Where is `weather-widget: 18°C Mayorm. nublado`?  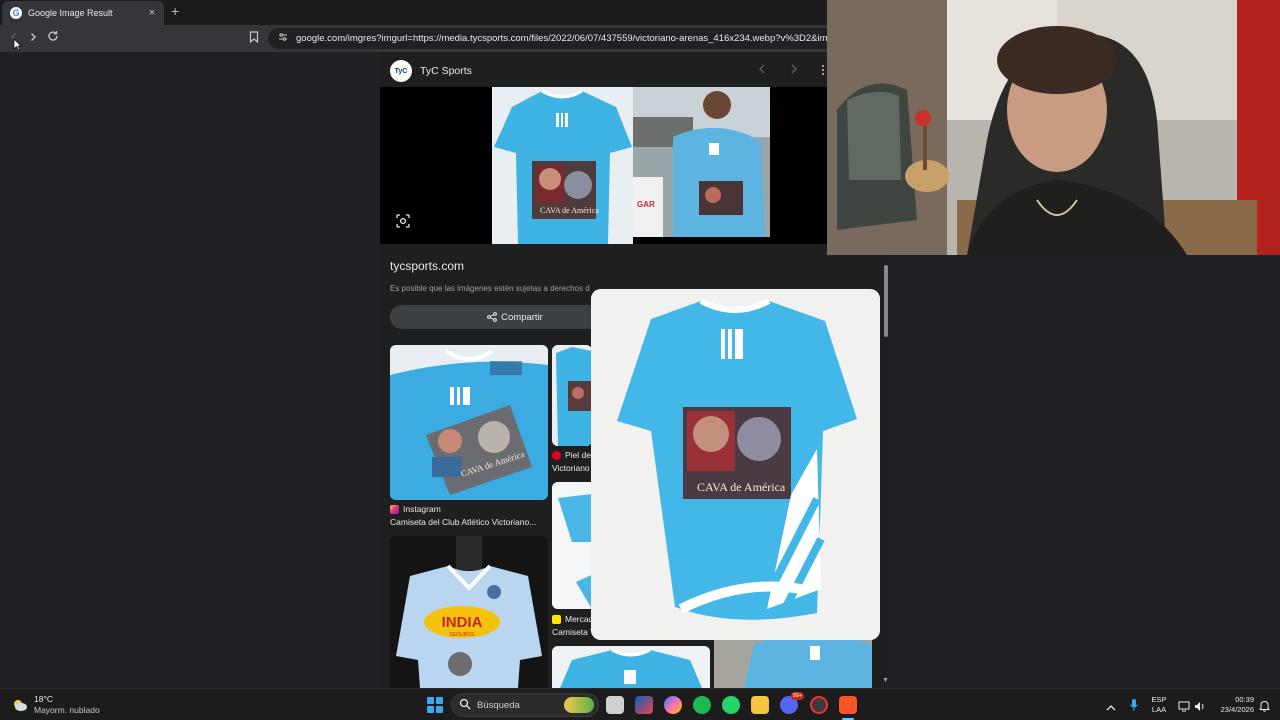 weather-widget: 18°C Mayorm. nublado is located at coordinates (56, 705).